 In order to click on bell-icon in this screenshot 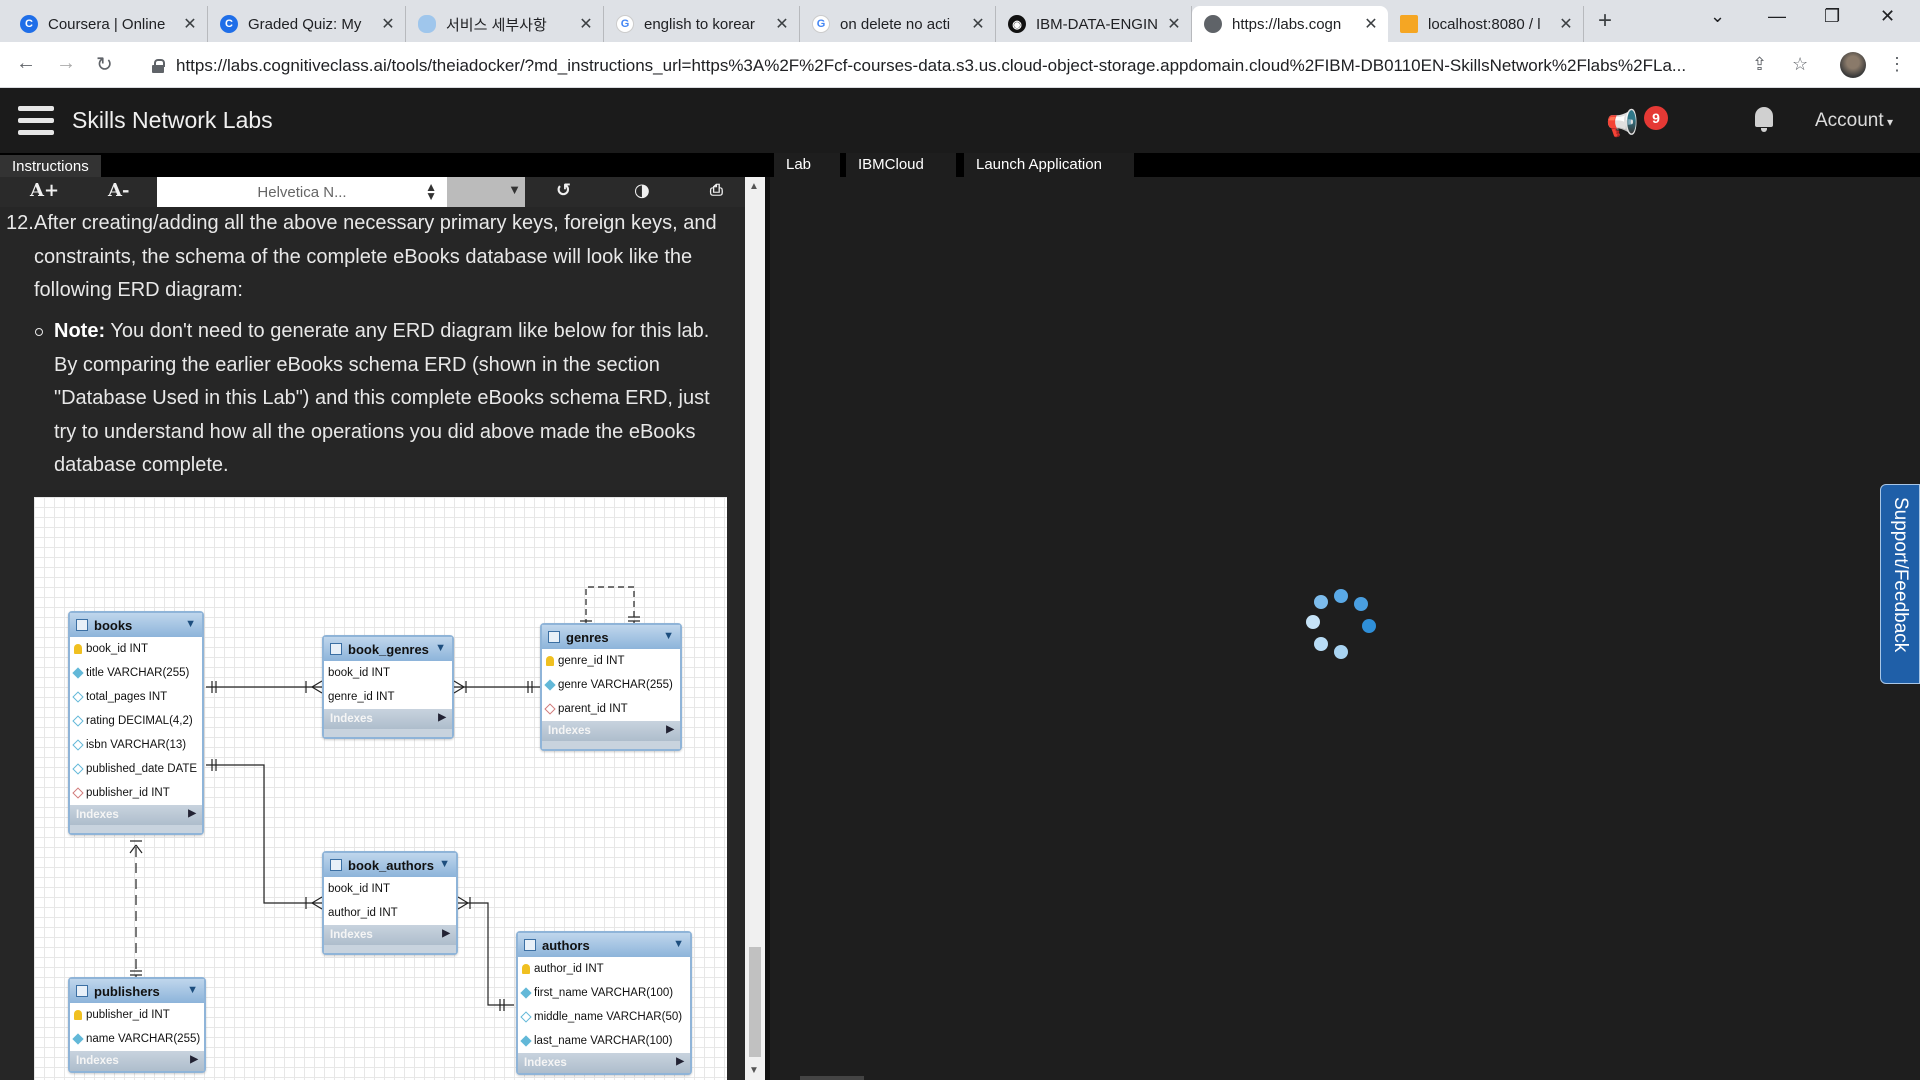, I will do `click(1764, 119)`.